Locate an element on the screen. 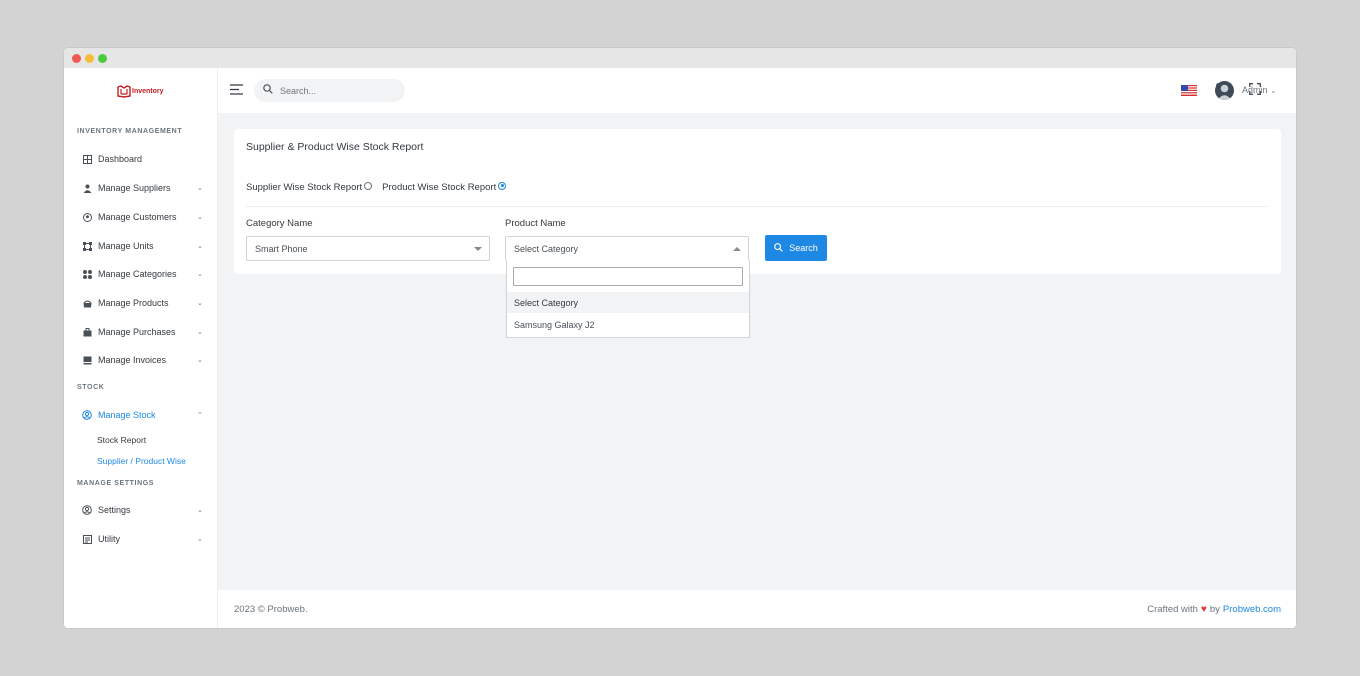 This screenshot has width=1360, height=676. utility-icon is located at coordinates (87, 539).